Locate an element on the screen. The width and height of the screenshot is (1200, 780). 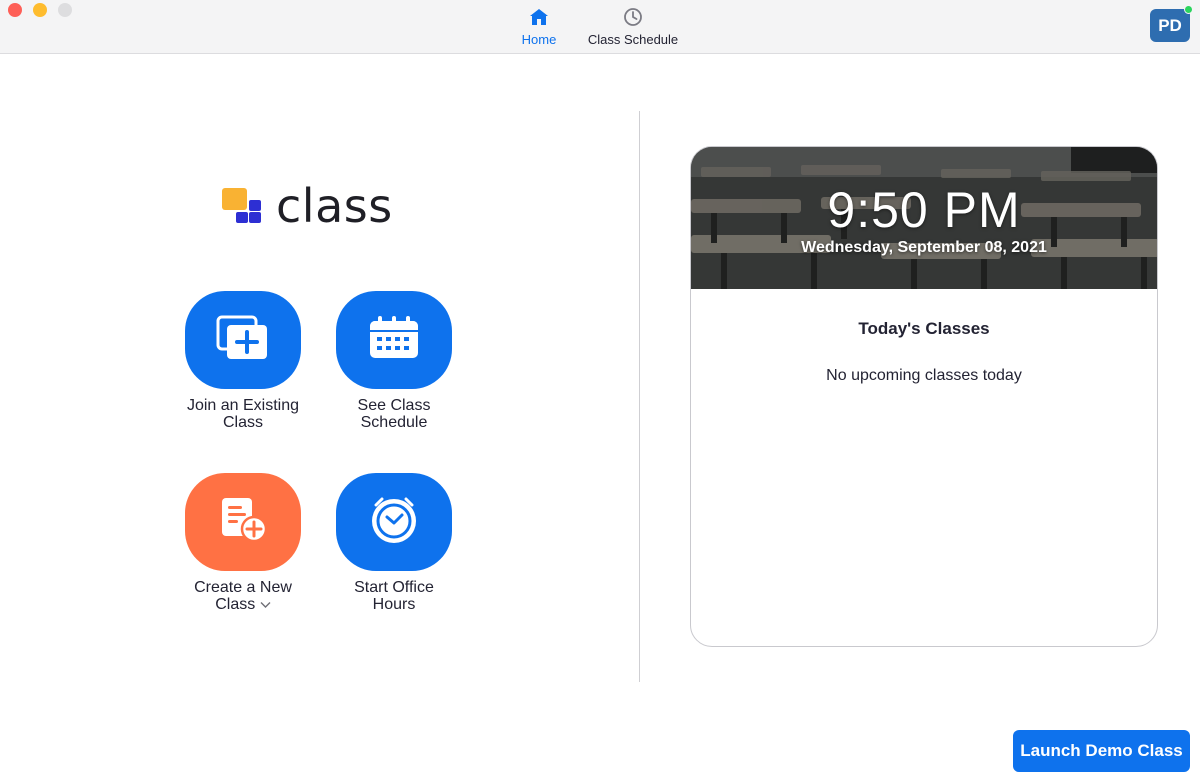
join-class-tile is located at coordinates (243, 340).